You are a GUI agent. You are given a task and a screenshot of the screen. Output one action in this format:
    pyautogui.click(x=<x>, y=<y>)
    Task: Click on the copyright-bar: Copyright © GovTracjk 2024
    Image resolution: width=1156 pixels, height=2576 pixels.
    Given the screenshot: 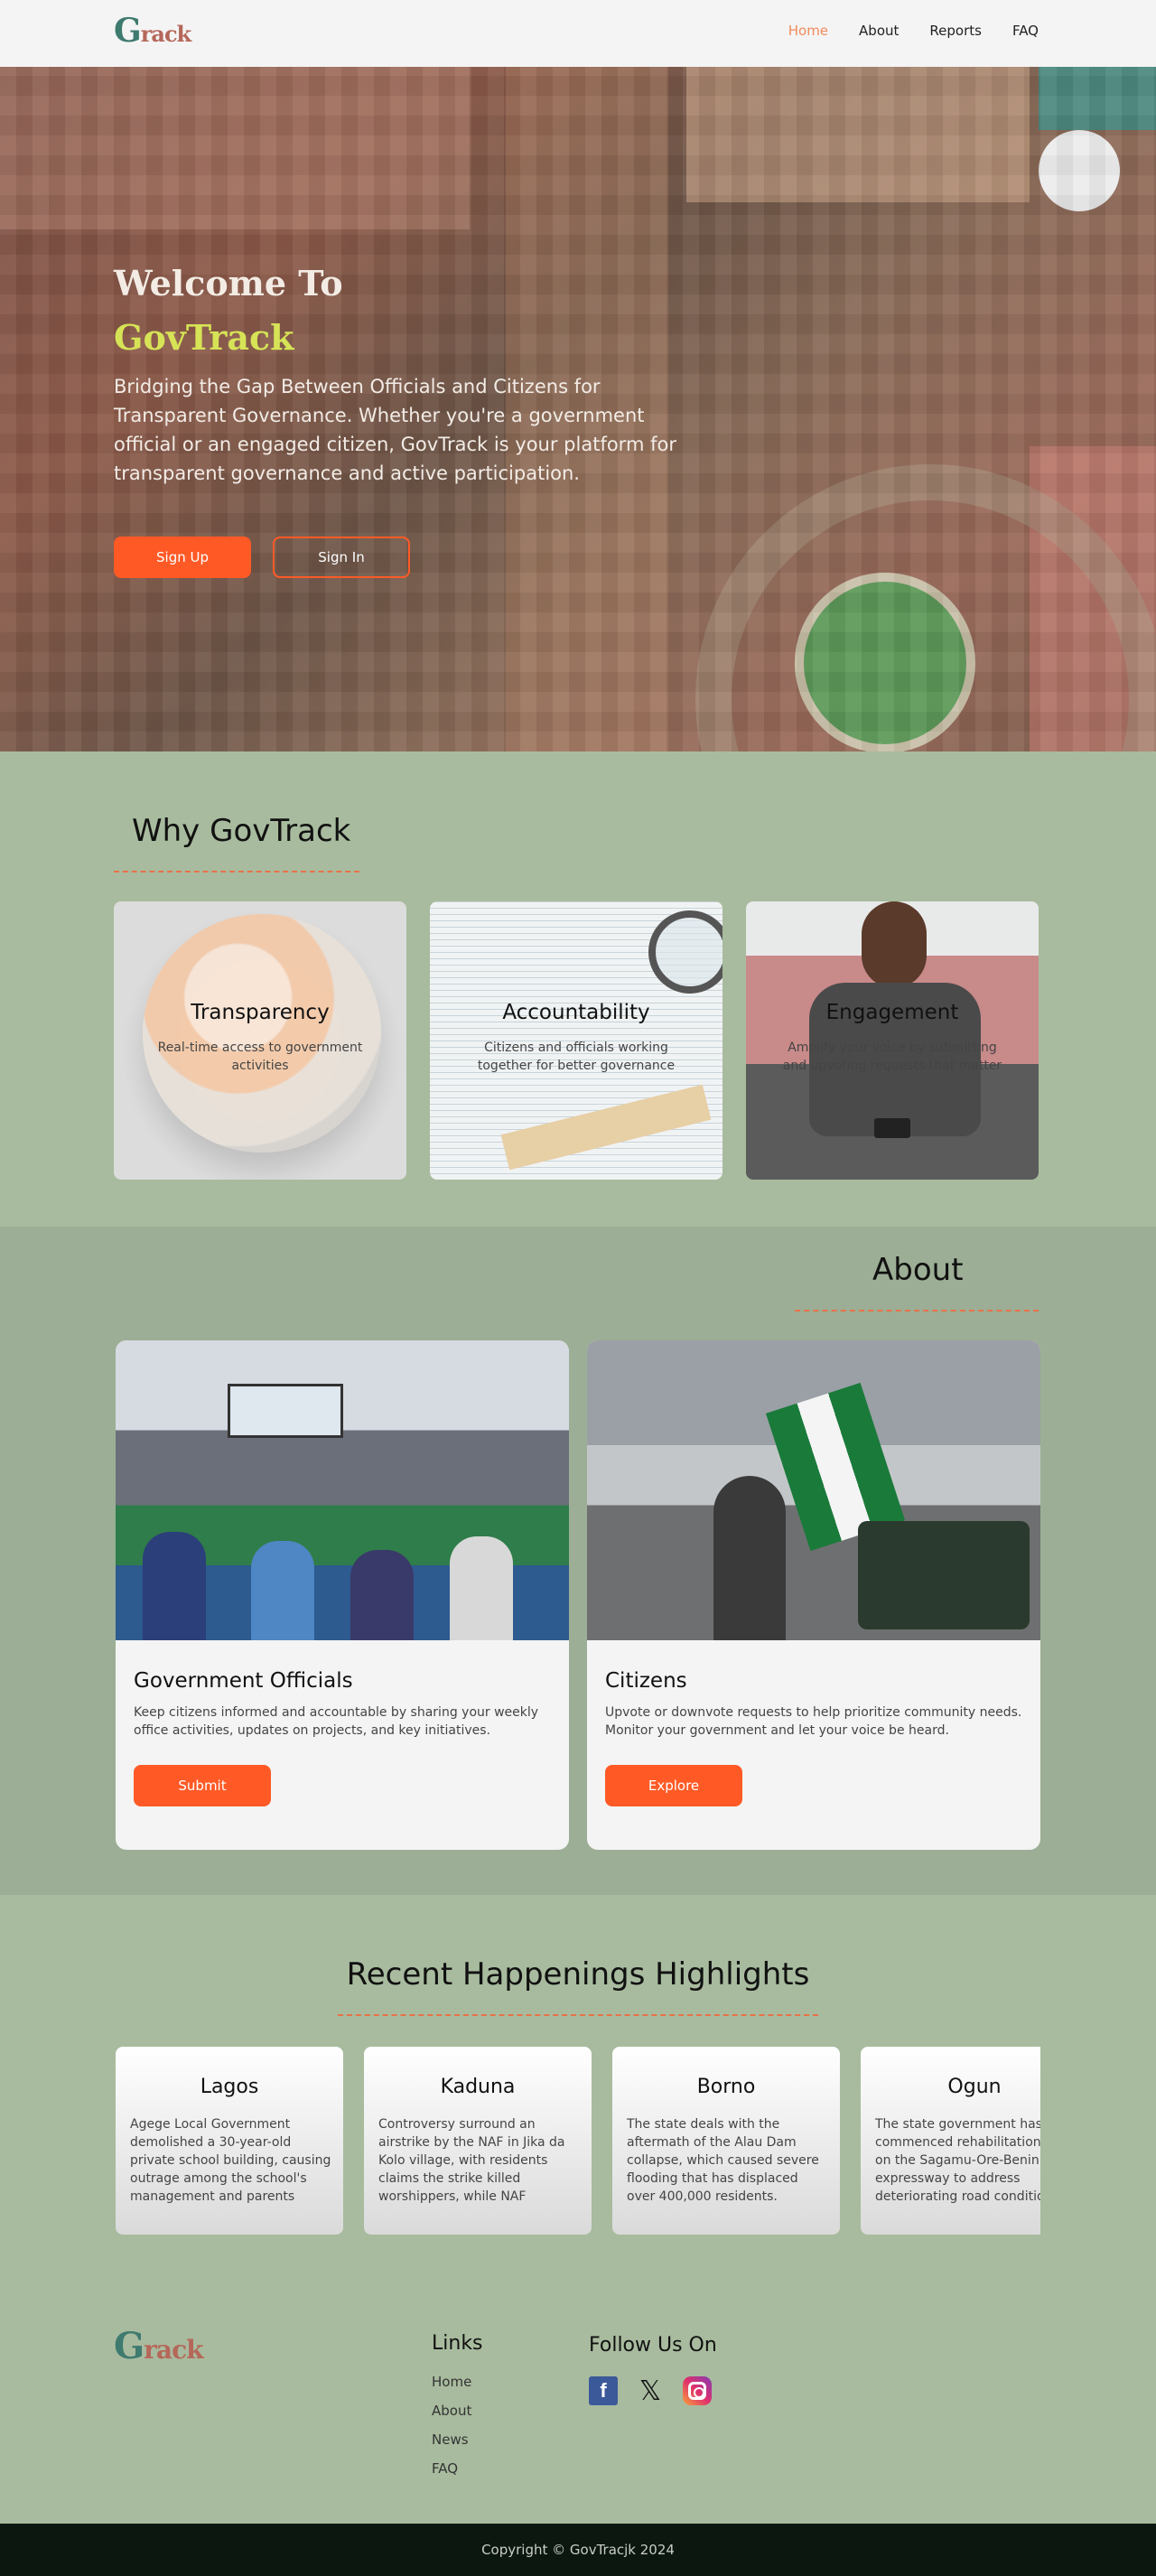 What is the action you would take?
    pyautogui.click(x=578, y=2550)
    